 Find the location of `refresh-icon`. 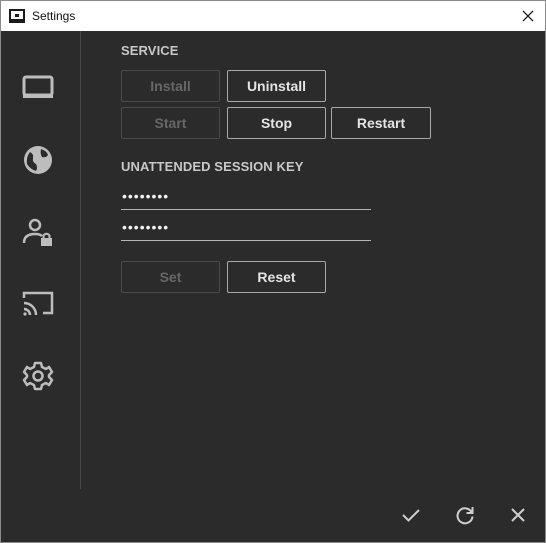

refresh-icon is located at coordinates (465, 515).